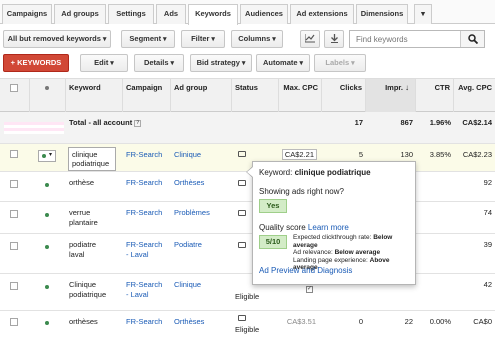 This screenshot has width=495, height=339. What do you see at coordinates (34, 128) in the screenshot?
I see `total-row-marker` at bounding box center [34, 128].